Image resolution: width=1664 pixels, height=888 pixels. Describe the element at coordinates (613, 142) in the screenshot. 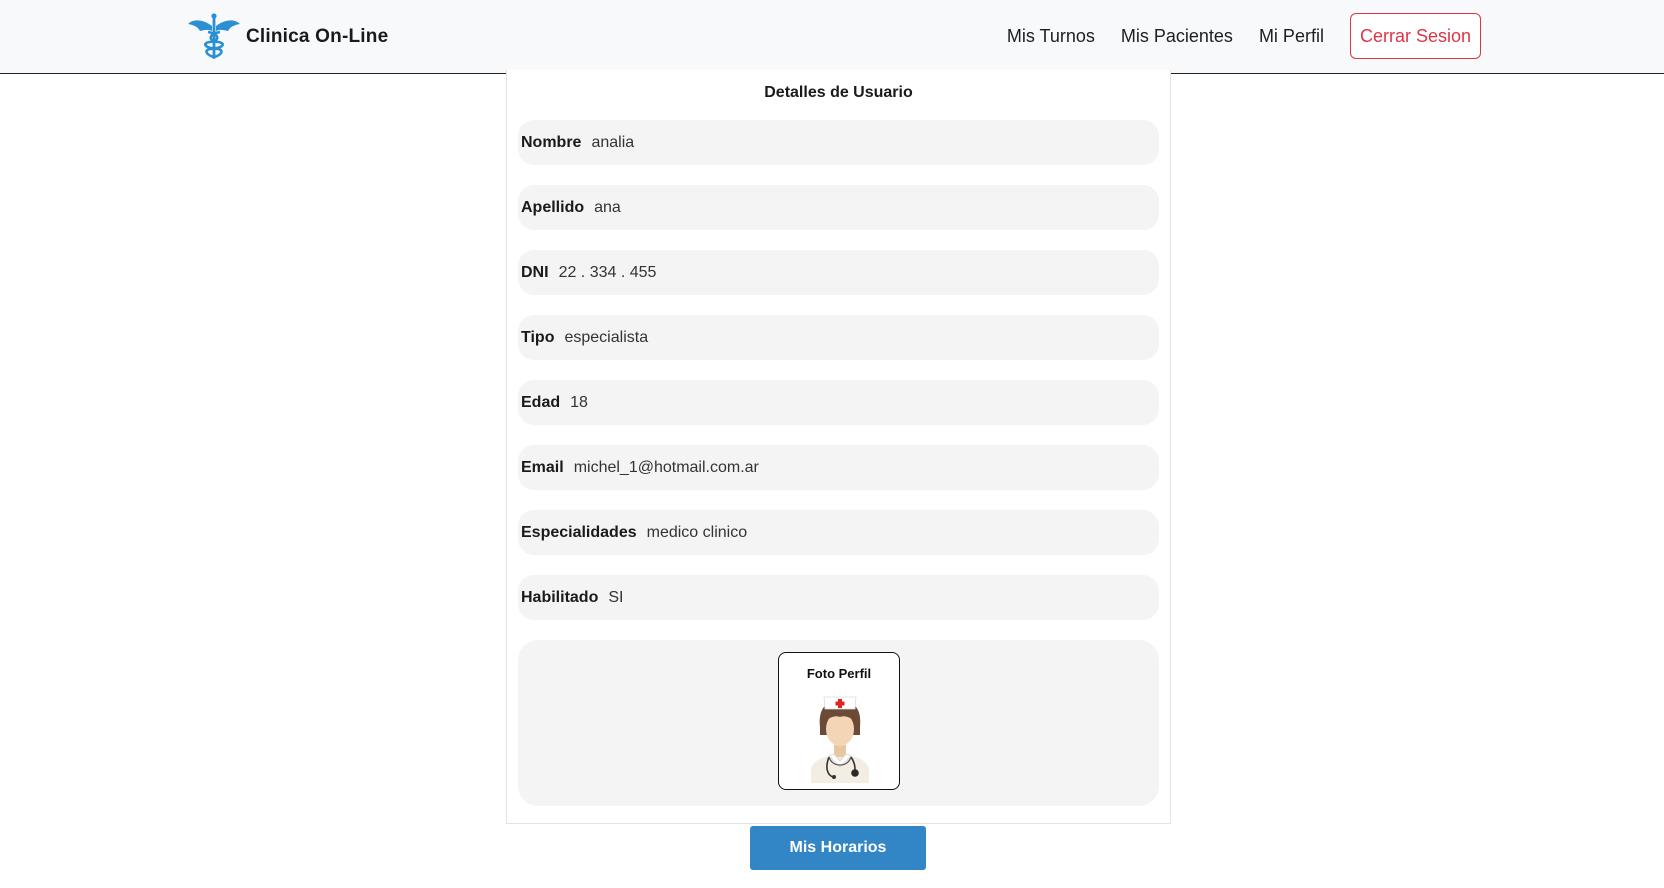

I see `field-value: analia` at that location.